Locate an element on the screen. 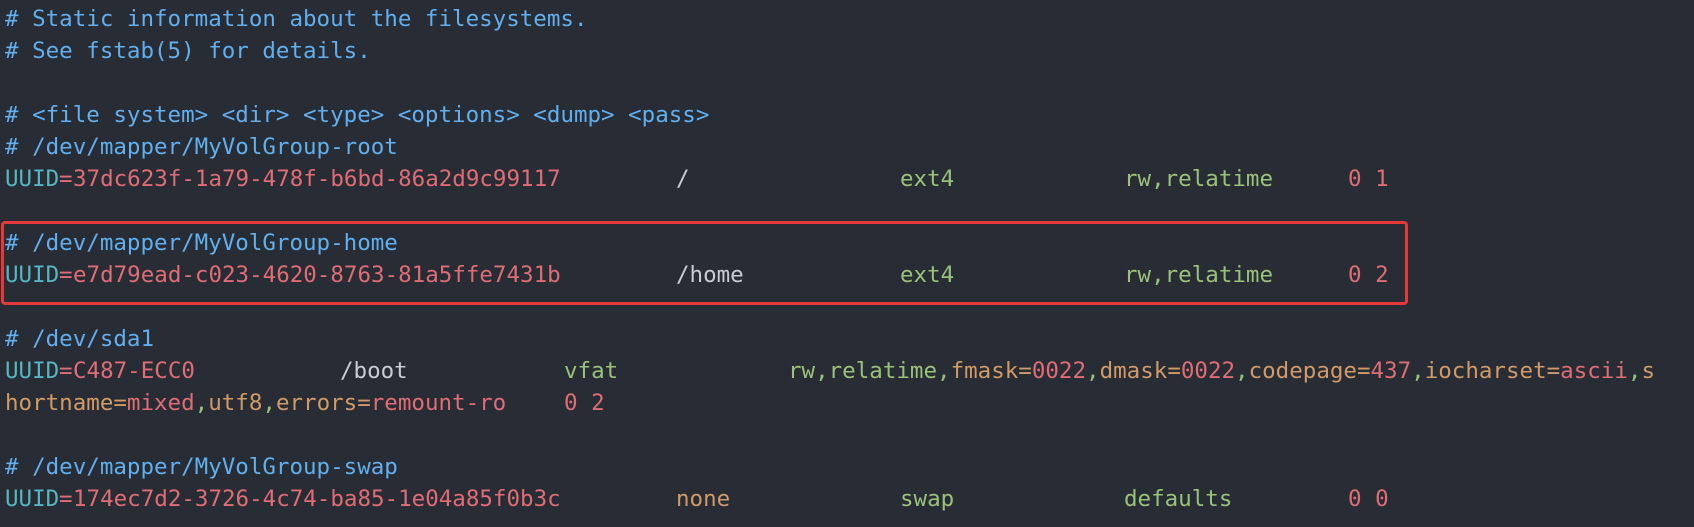  dump-pass: 0 0 is located at coordinates (1368, 499).